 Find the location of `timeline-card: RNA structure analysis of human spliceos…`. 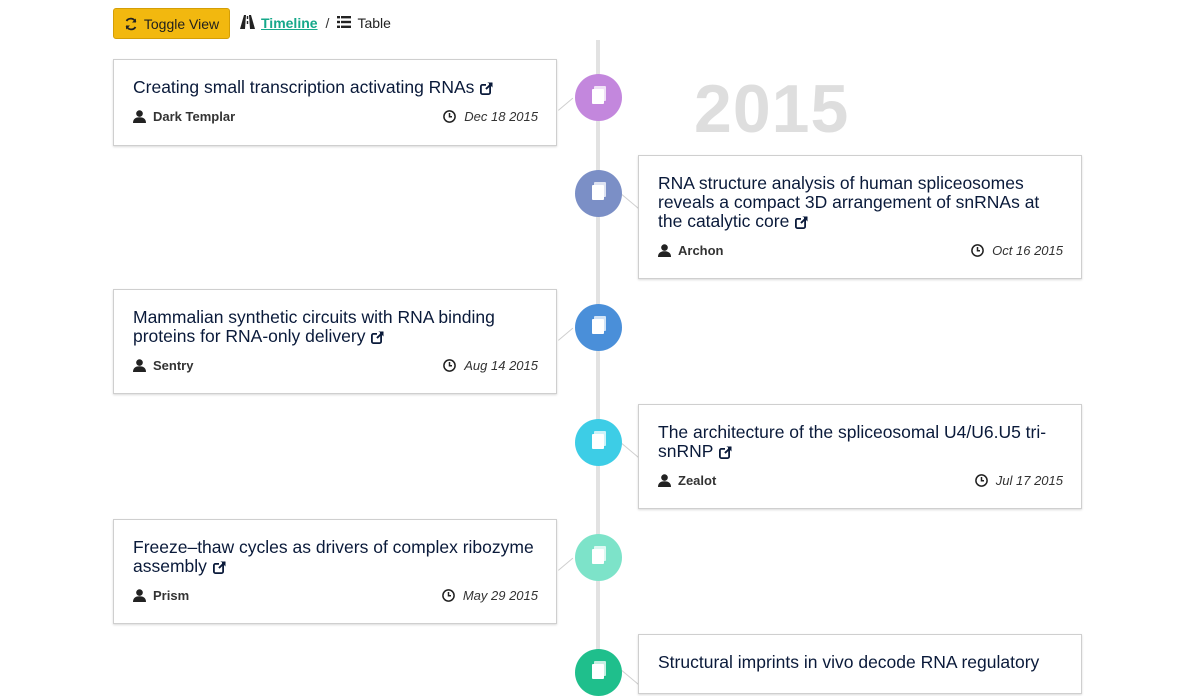

timeline-card: RNA structure analysis of human spliceos… is located at coordinates (860, 217).